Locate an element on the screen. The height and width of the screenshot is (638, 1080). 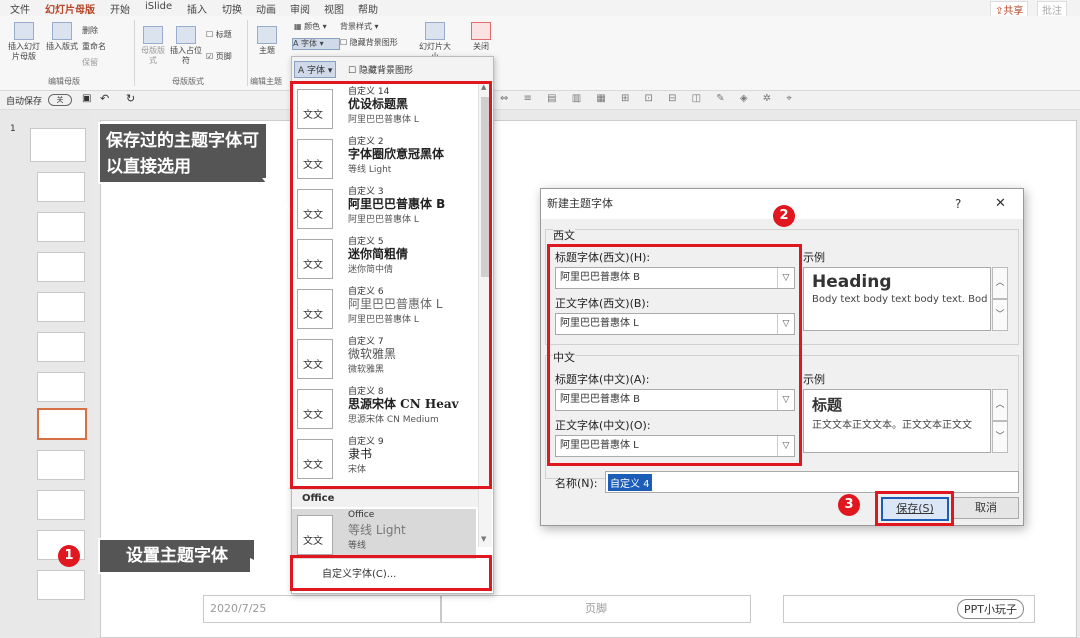
thumbnail-master is located at coordinates (58, 145).